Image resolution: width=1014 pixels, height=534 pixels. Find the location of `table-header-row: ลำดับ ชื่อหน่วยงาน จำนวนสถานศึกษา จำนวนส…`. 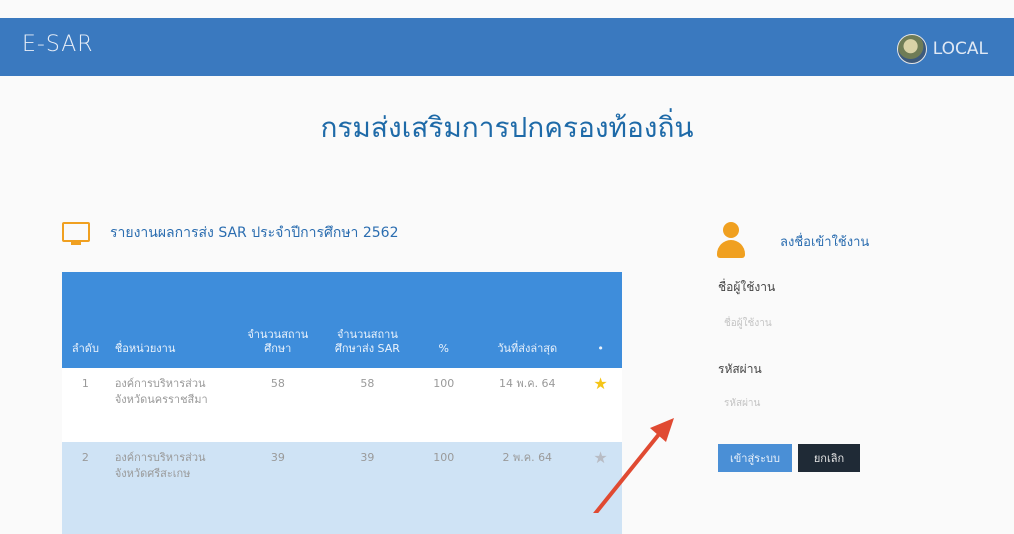

table-header-row: ลำดับ ชื่อหน่วยงาน จำนวนสถานศึกษา จำนวนส… is located at coordinates (342, 320).